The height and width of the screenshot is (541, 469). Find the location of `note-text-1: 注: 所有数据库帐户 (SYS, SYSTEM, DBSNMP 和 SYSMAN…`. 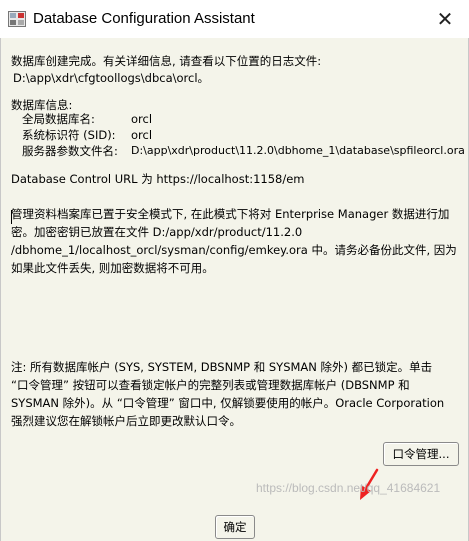

note-text-1: 注: 所有数据库帐户 (SYS, SYSTEM, DBSNMP 和 SYSMAN… is located at coordinates (222, 367).